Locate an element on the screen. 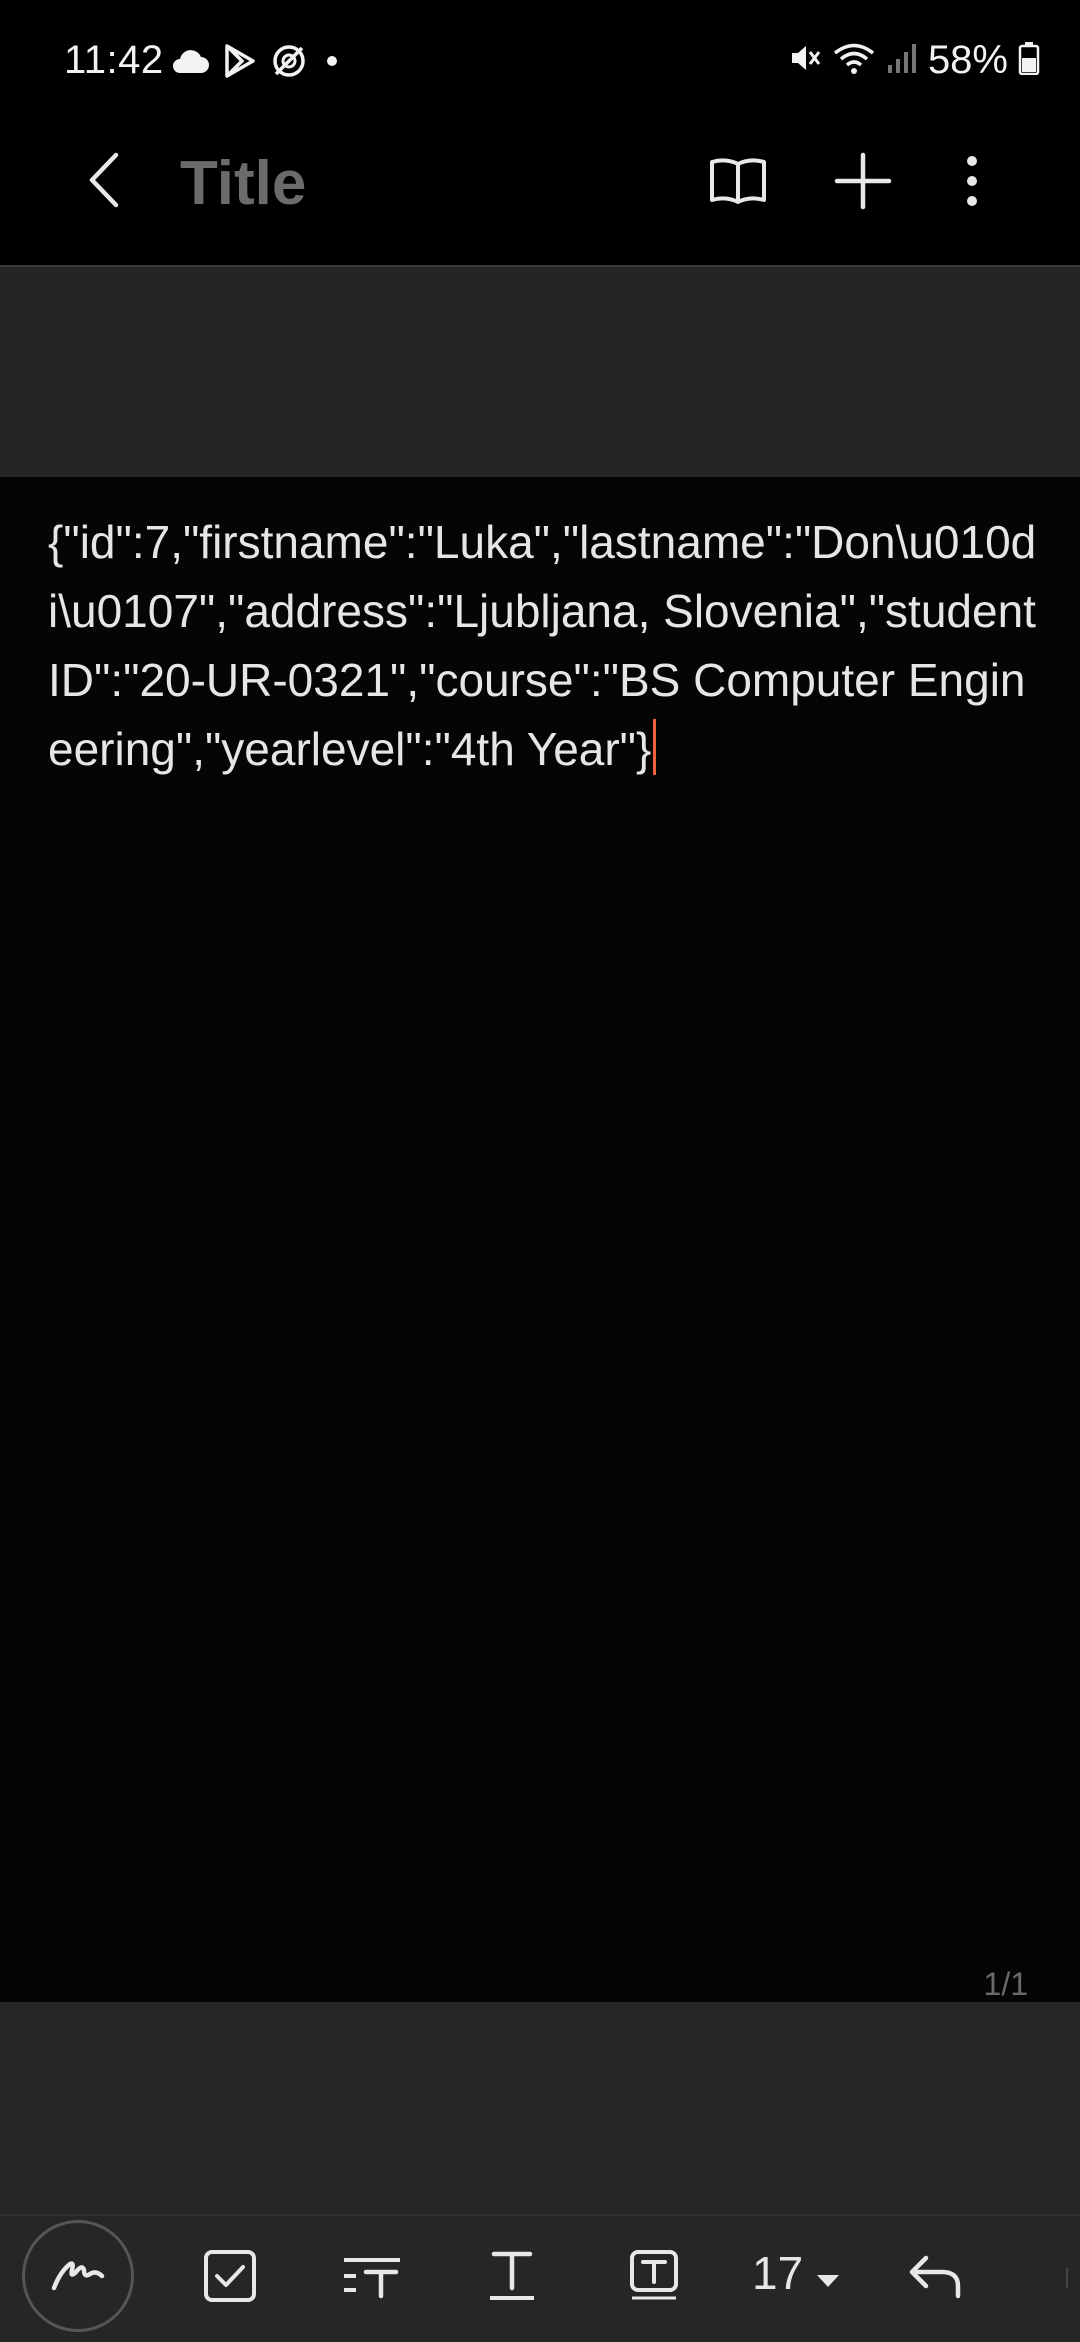 The image size is (1080, 2342). book-icon is located at coordinates (738, 183).